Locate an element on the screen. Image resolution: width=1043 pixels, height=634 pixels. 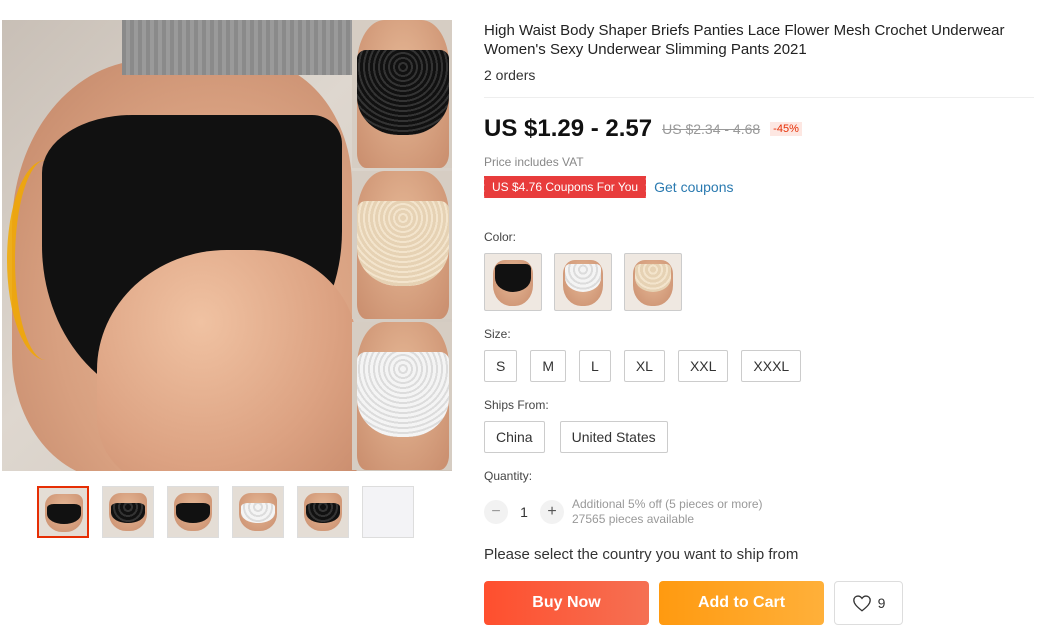
size-option-xl: XL is located at coordinates (644, 366).